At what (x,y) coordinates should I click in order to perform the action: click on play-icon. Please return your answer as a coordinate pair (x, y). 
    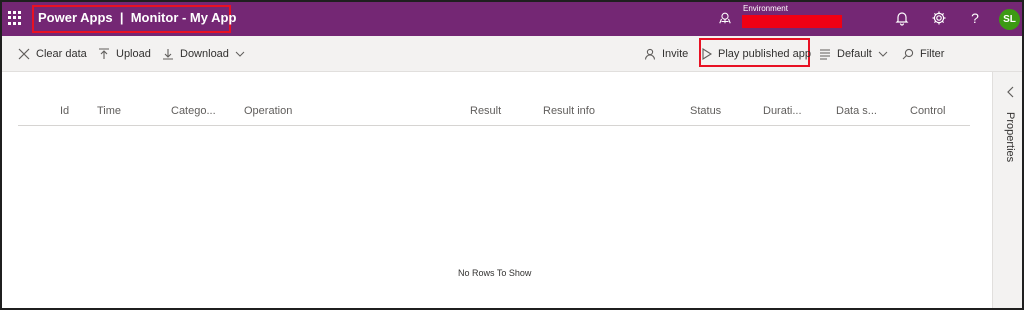
    Looking at the image, I should click on (707, 54).